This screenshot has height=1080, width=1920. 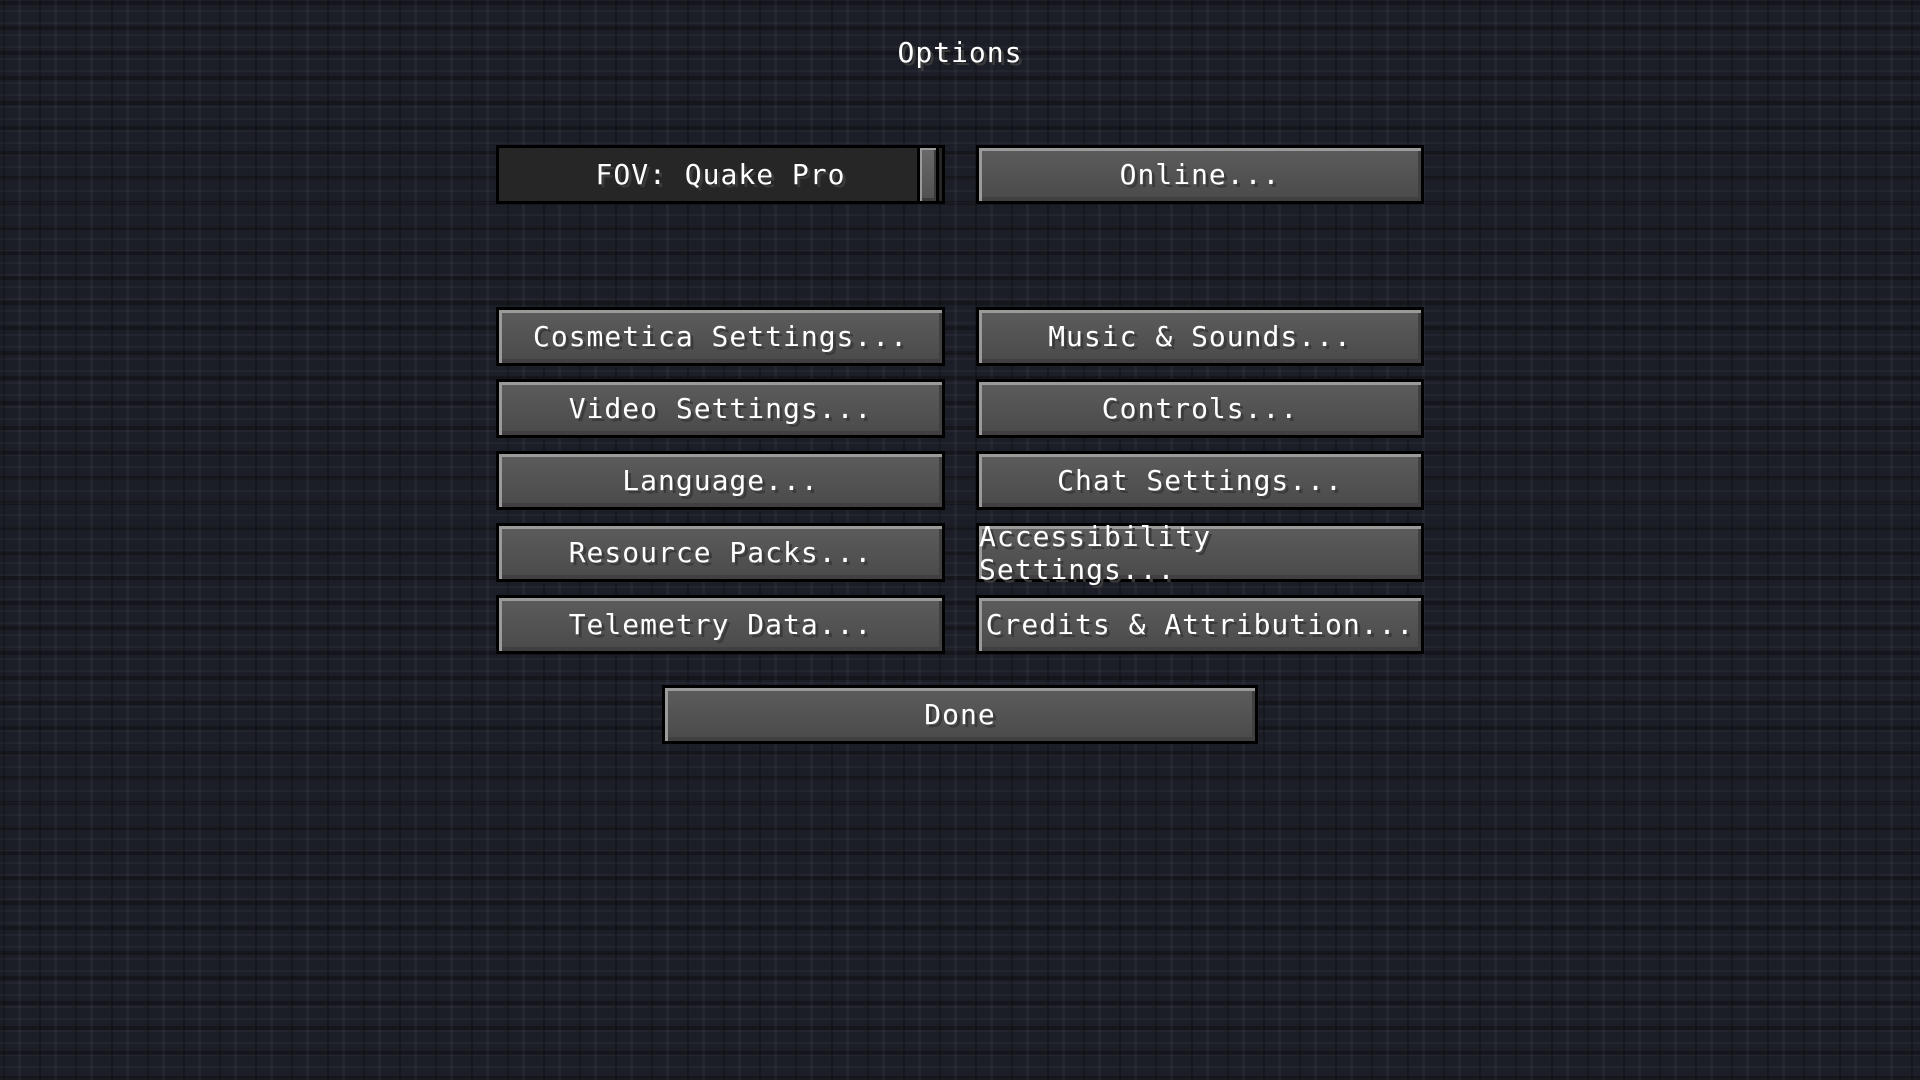 I want to click on fov-slider-handle, so click(x=928, y=174).